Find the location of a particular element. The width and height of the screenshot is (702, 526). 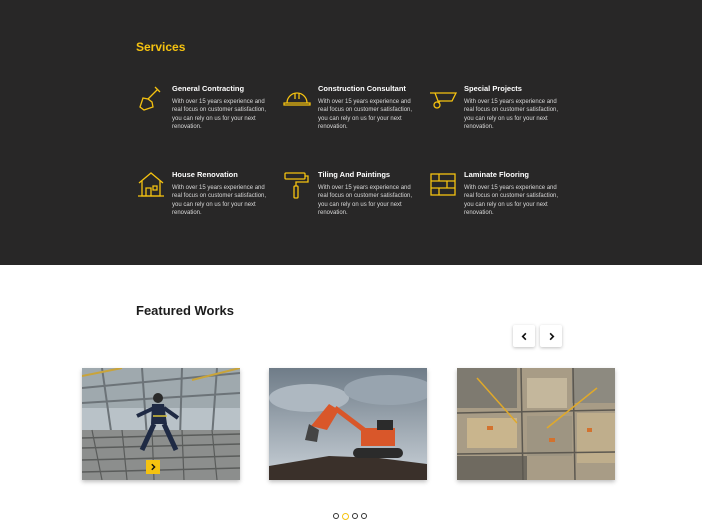

brick-wall-icon is located at coordinates (443, 185).